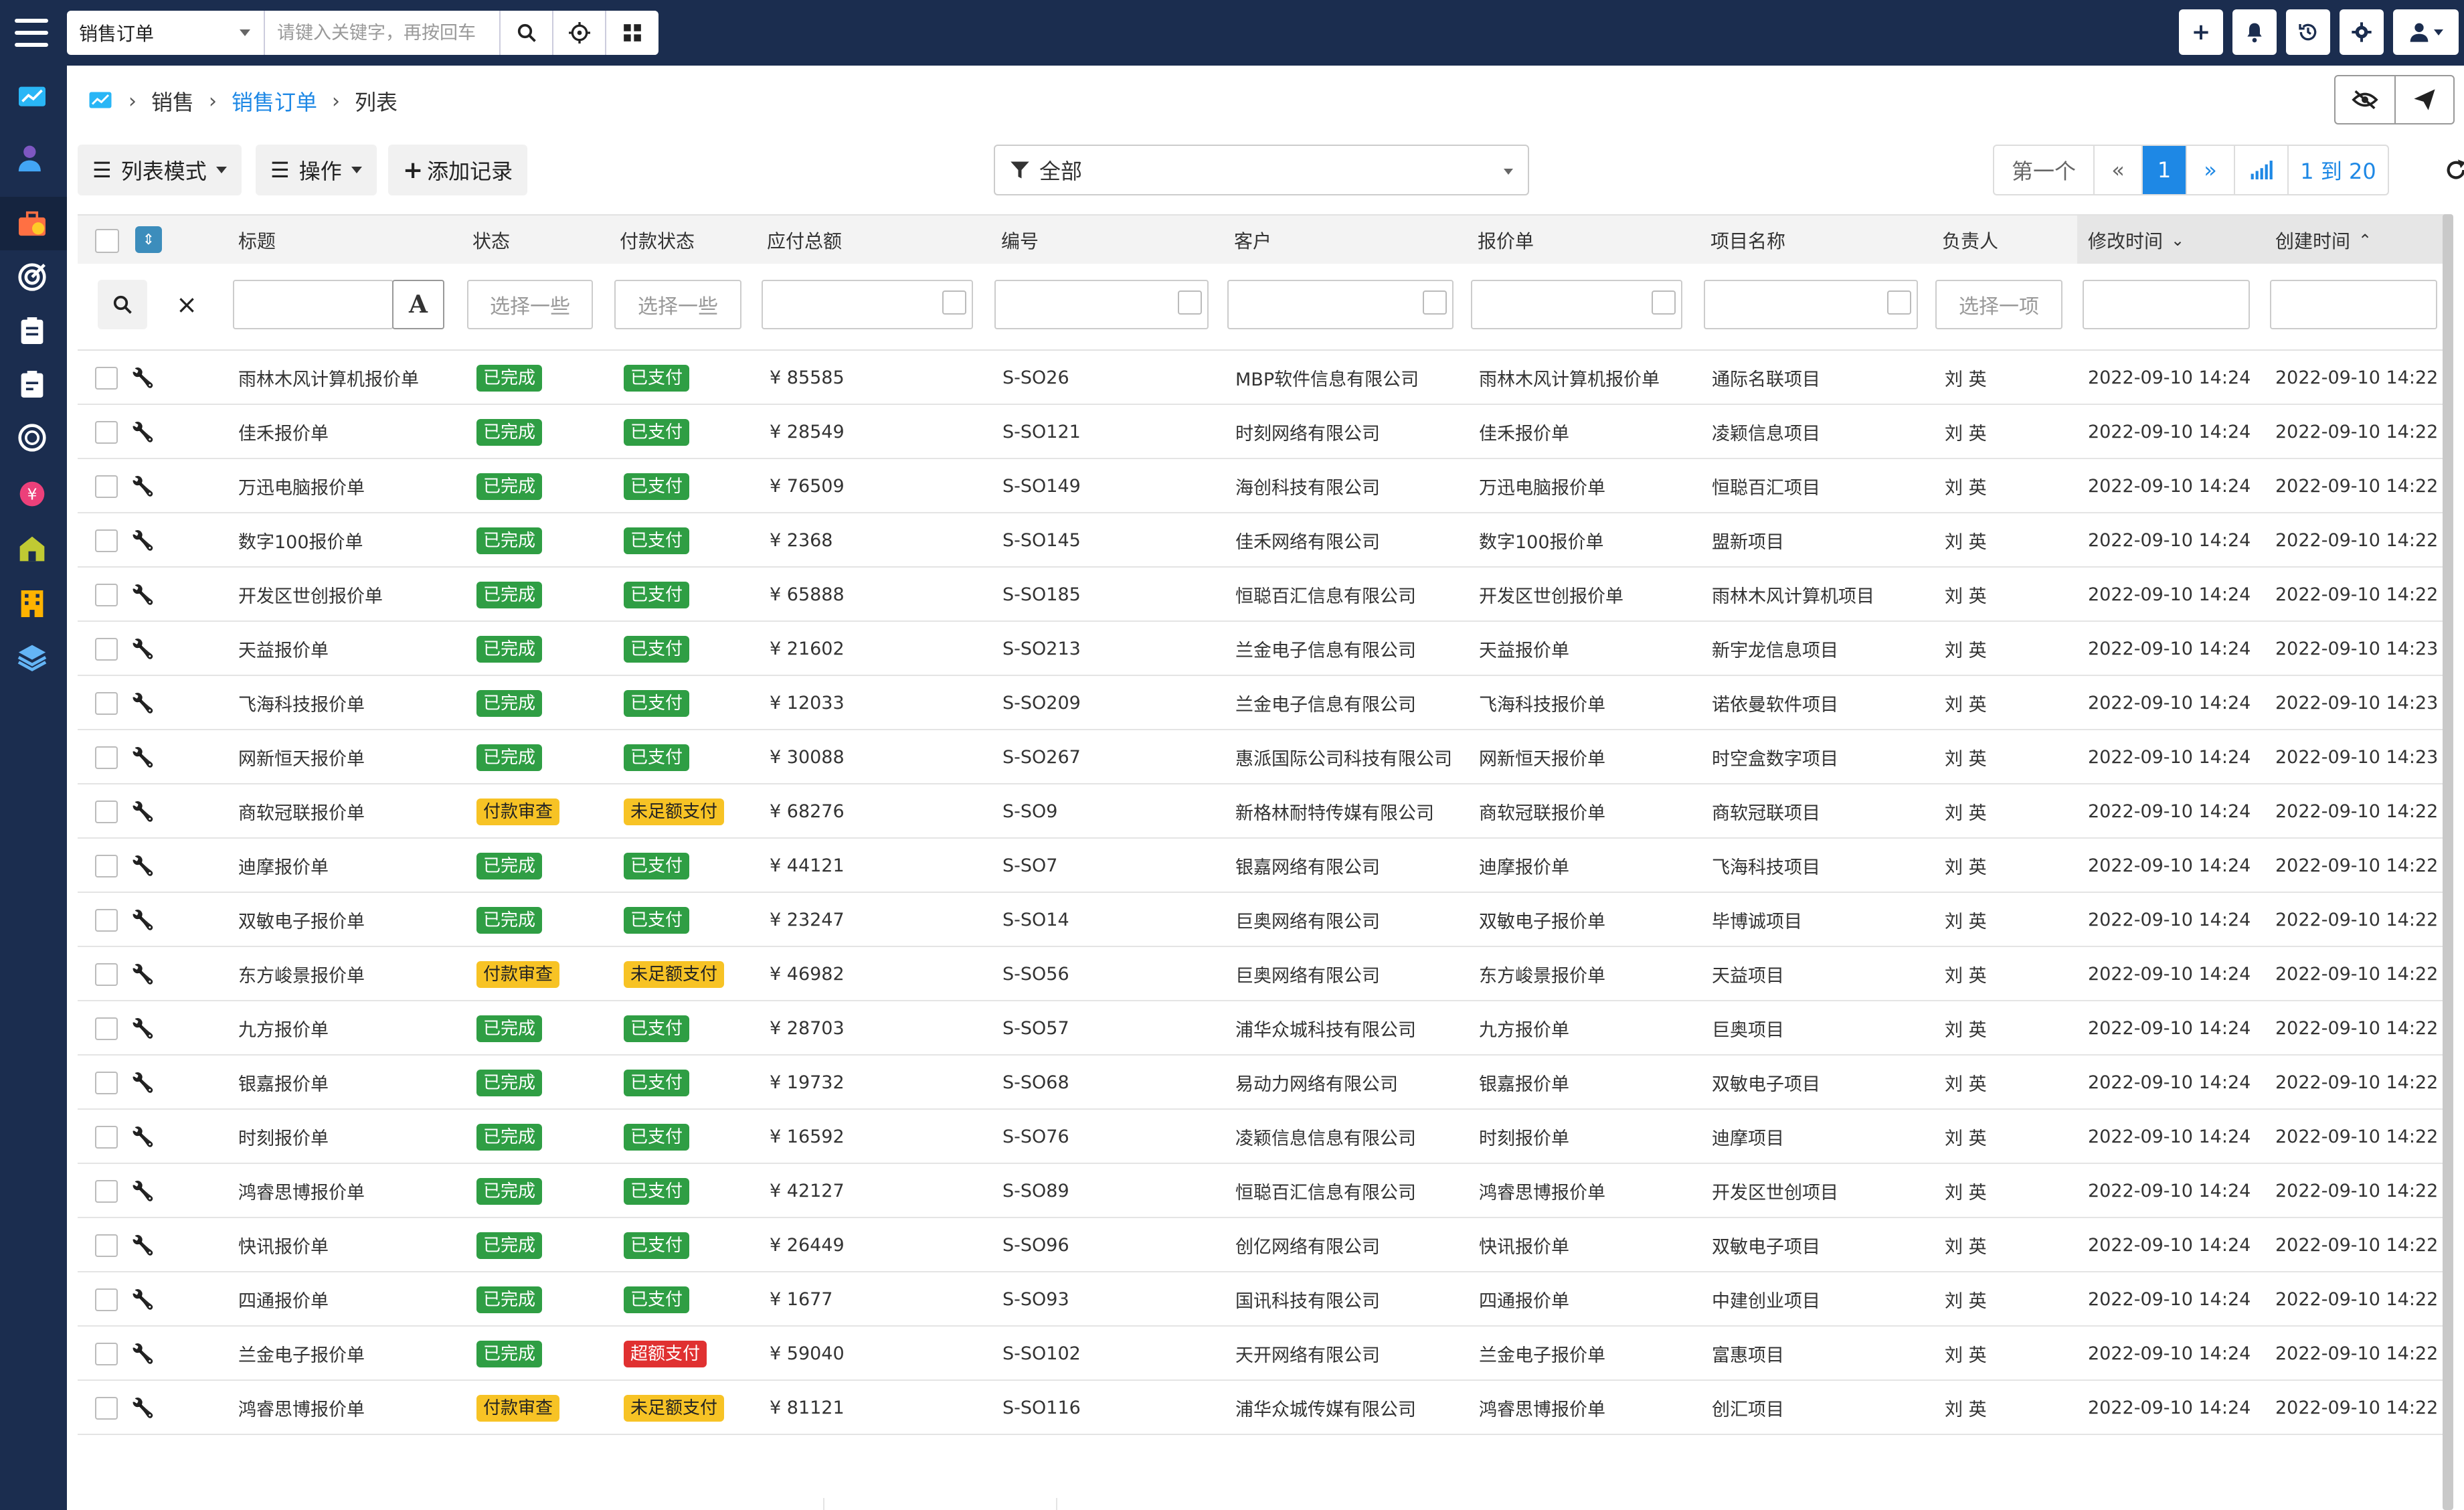 This screenshot has width=2464, height=1510. I want to click on sidebar-item-layers, so click(32, 658).